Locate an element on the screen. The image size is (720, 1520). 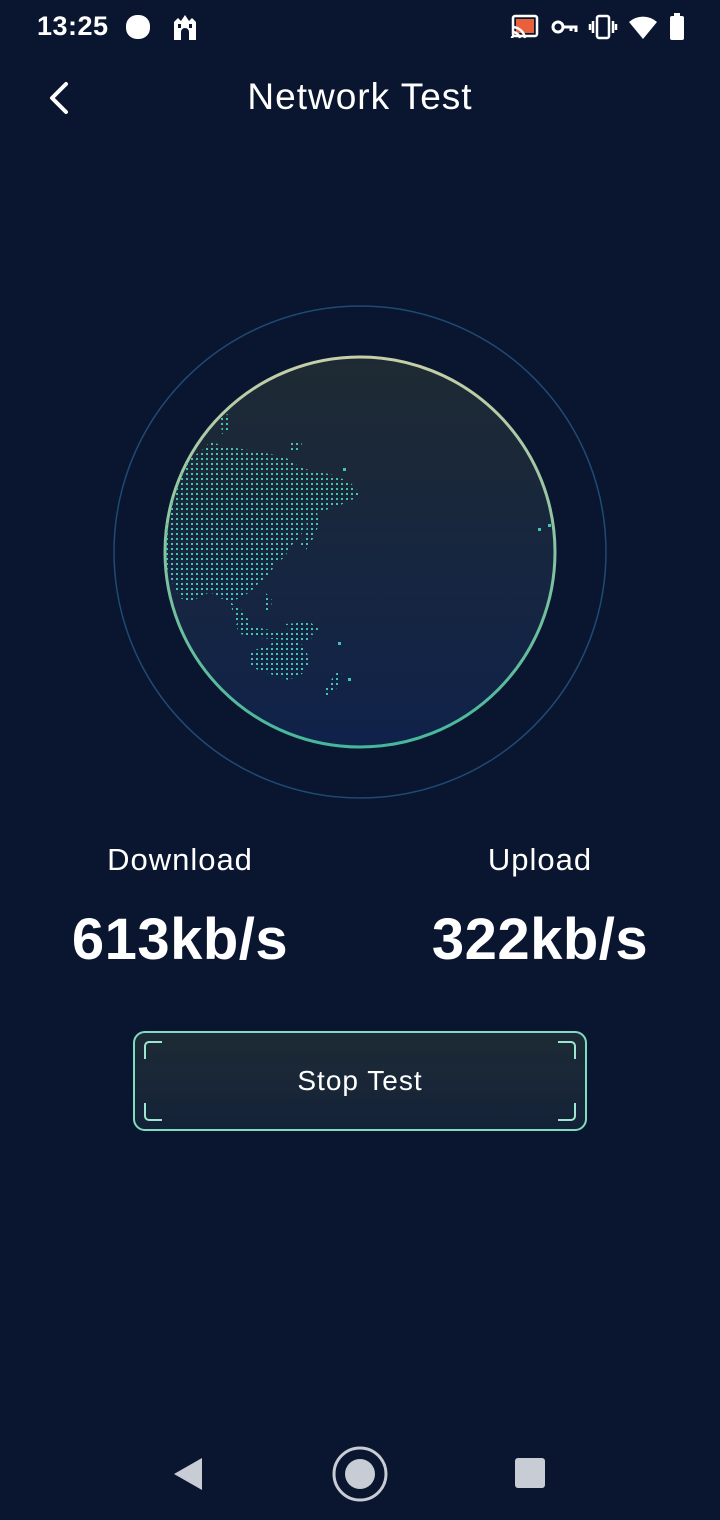
fortress-app-icon is located at coordinates (185, 27).